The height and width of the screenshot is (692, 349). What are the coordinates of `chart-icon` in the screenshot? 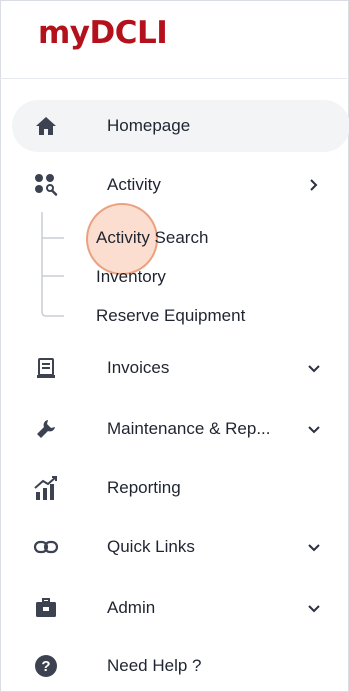 It's located at (46, 488).